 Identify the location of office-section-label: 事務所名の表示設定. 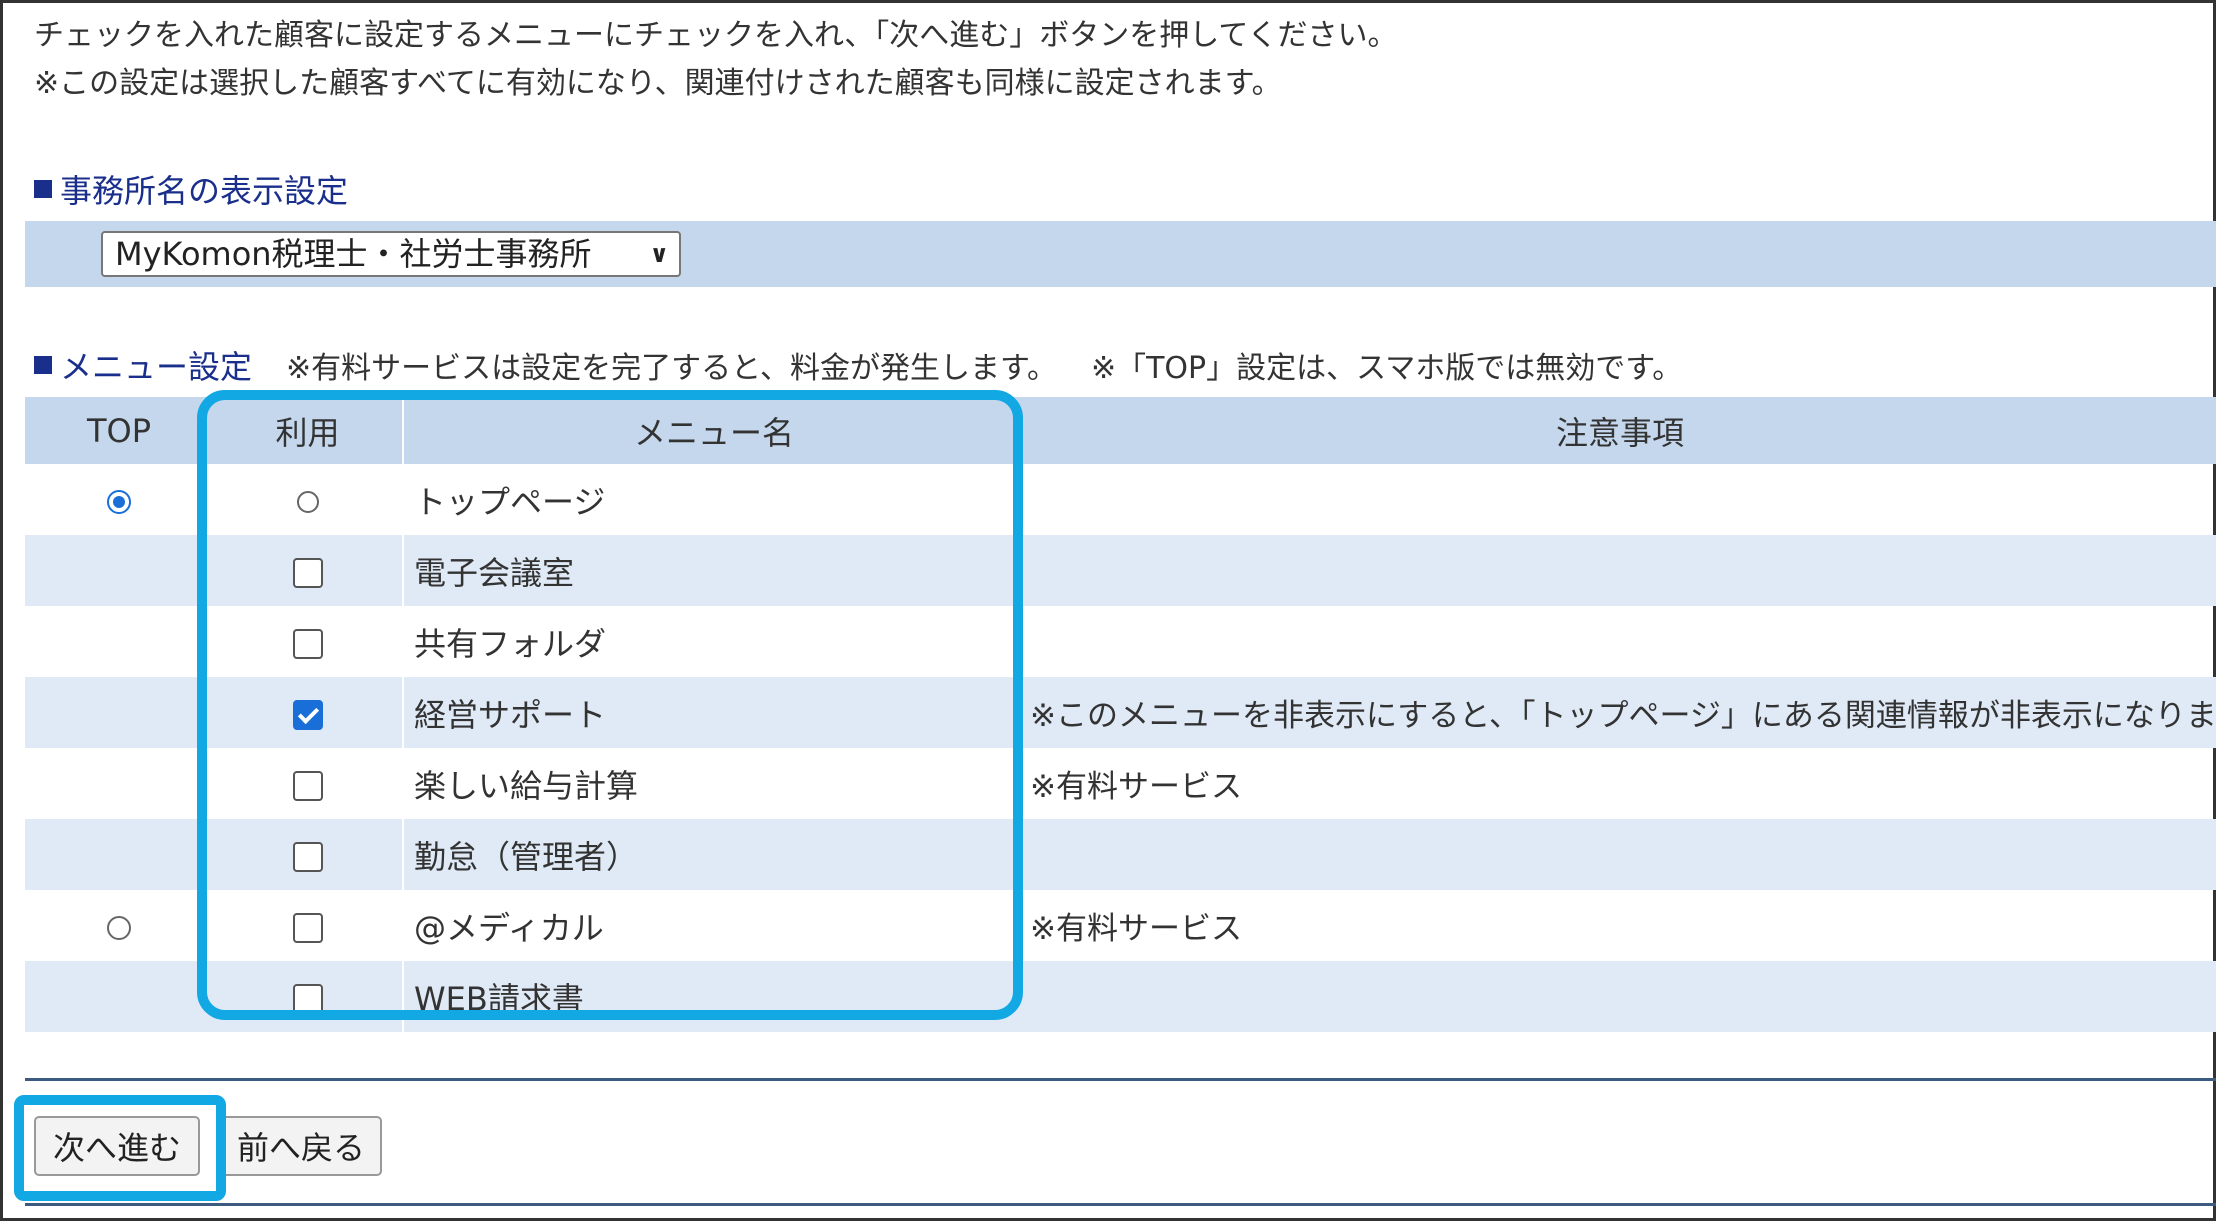
(204, 191).